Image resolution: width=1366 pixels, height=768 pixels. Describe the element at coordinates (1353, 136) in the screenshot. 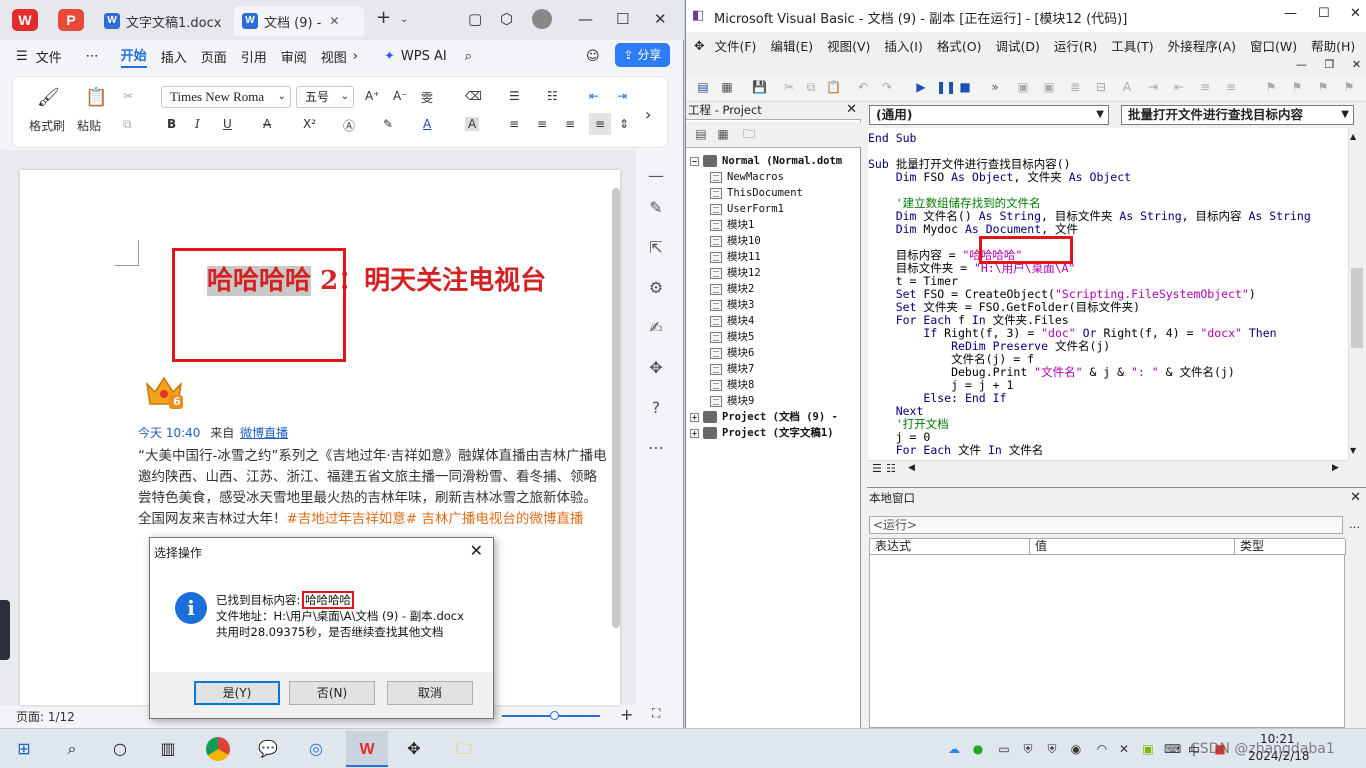

I see `scroll-up-icon: ▲` at that location.